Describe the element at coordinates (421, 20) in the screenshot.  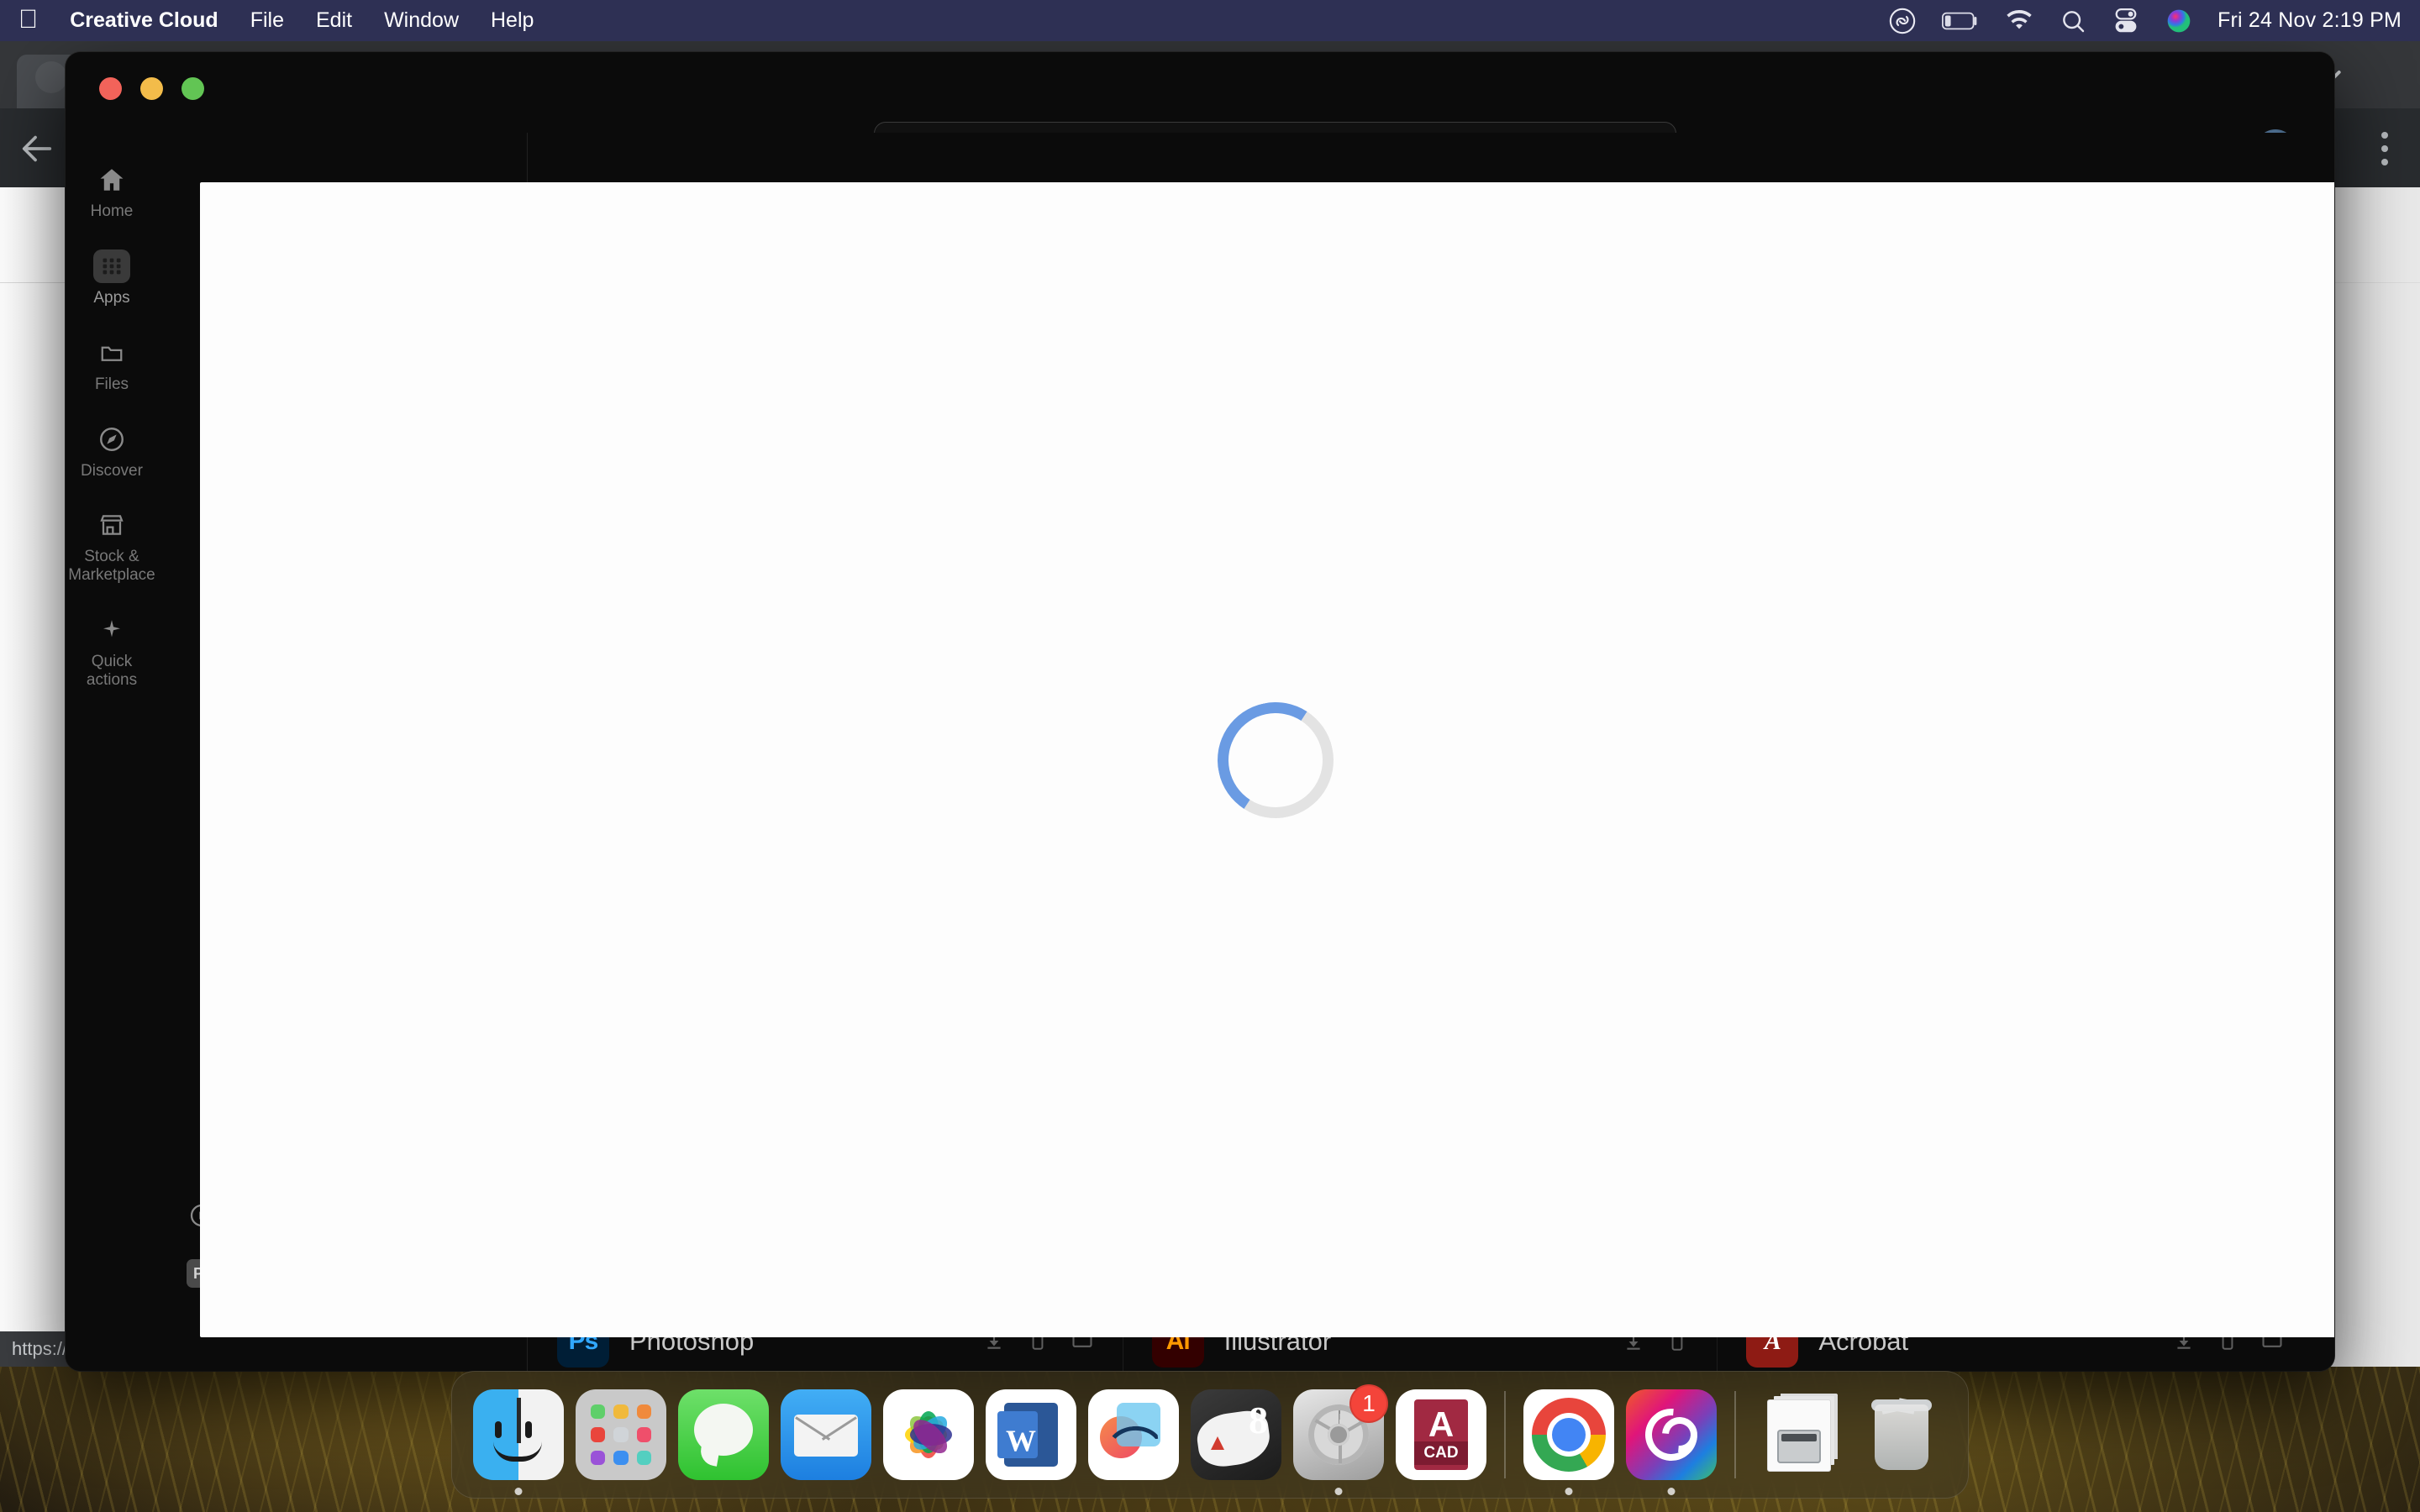
I see `menu-item-window: Window` at that location.